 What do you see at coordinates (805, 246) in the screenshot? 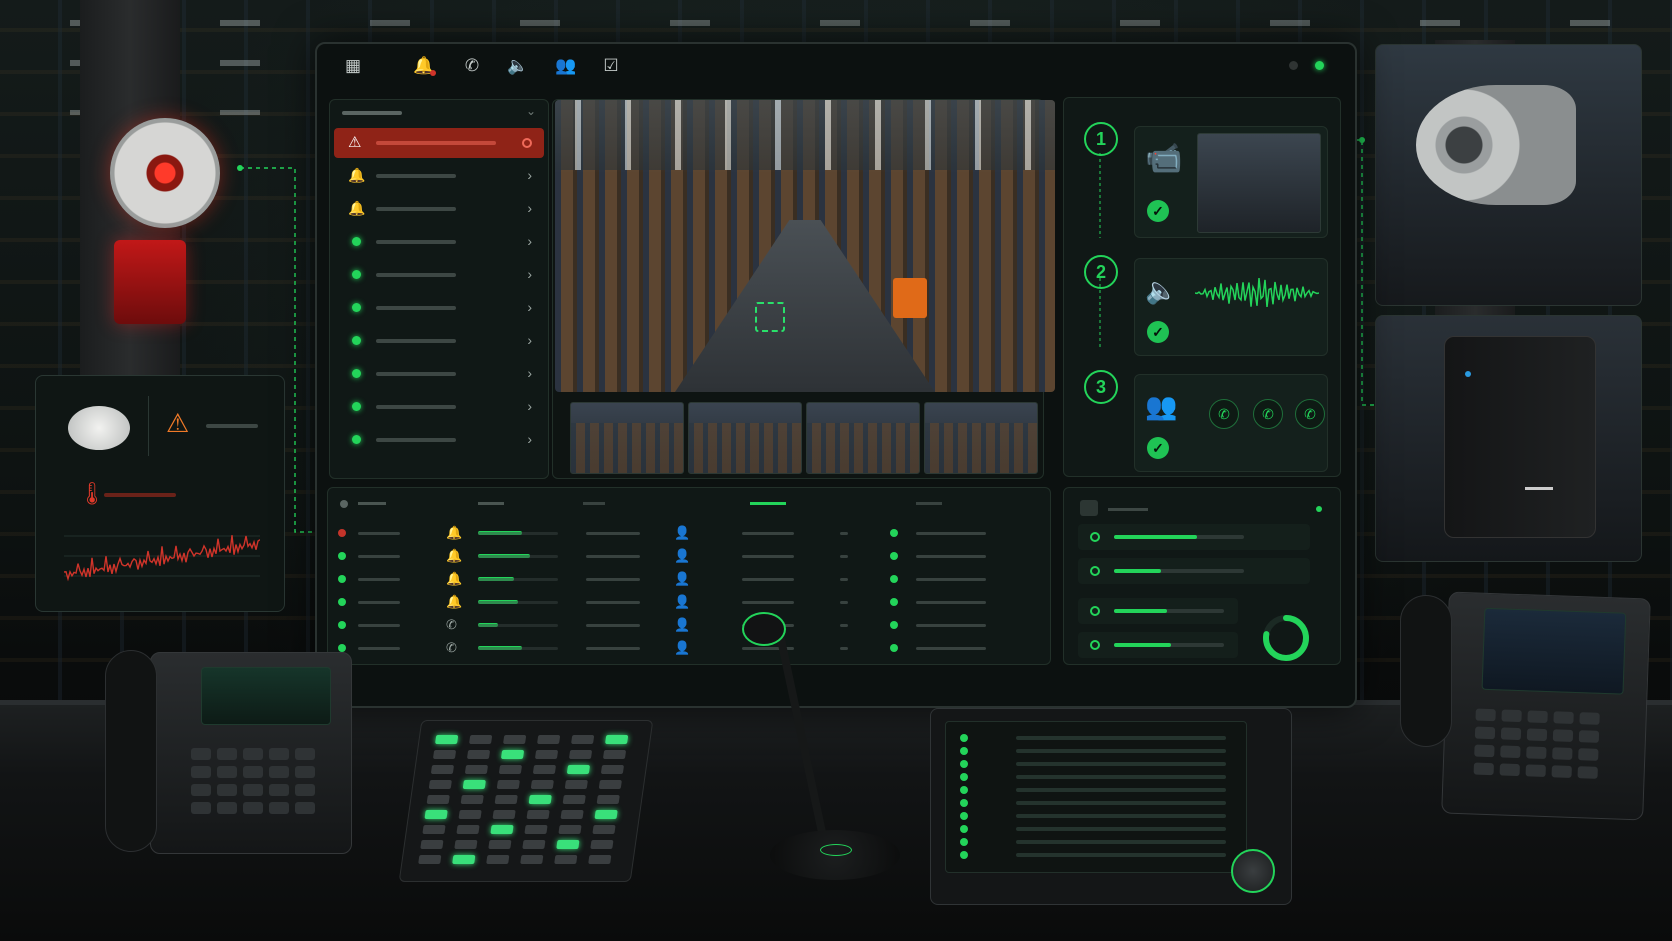
I see `main-camera-feed` at bounding box center [805, 246].